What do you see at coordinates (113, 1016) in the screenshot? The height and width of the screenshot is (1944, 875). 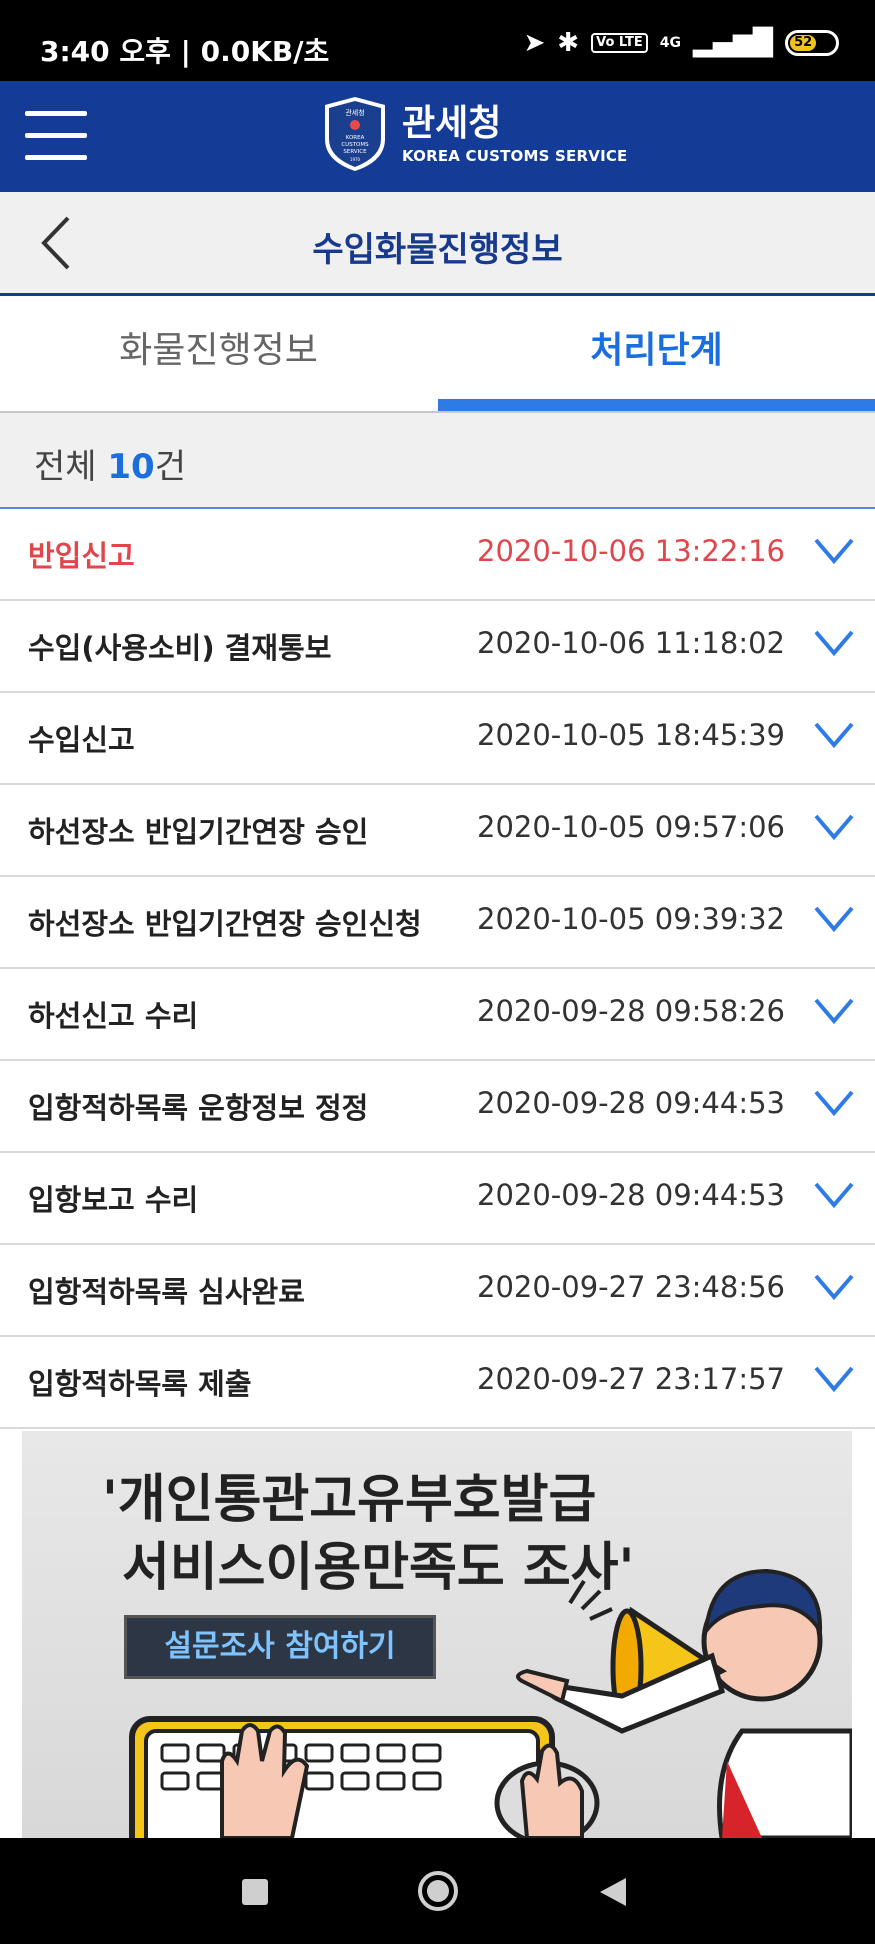 I see `step-label: 하선신고 수리` at bounding box center [113, 1016].